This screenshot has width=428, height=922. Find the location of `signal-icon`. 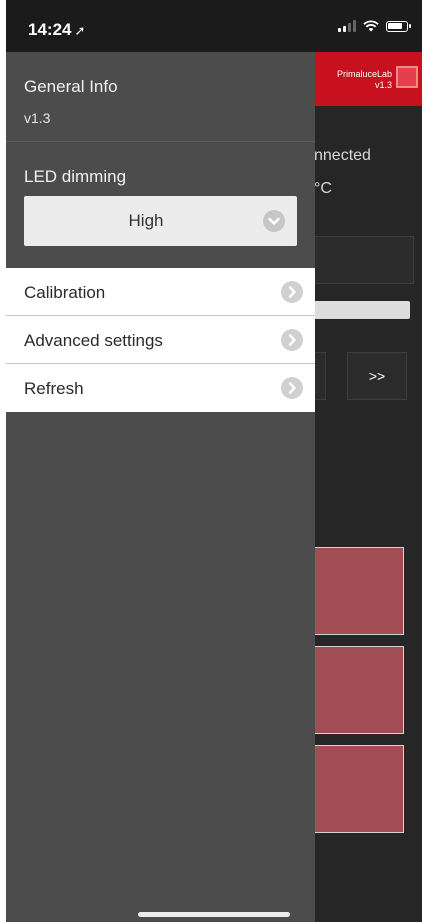

signal-icon is located at coordinates (347, 26).